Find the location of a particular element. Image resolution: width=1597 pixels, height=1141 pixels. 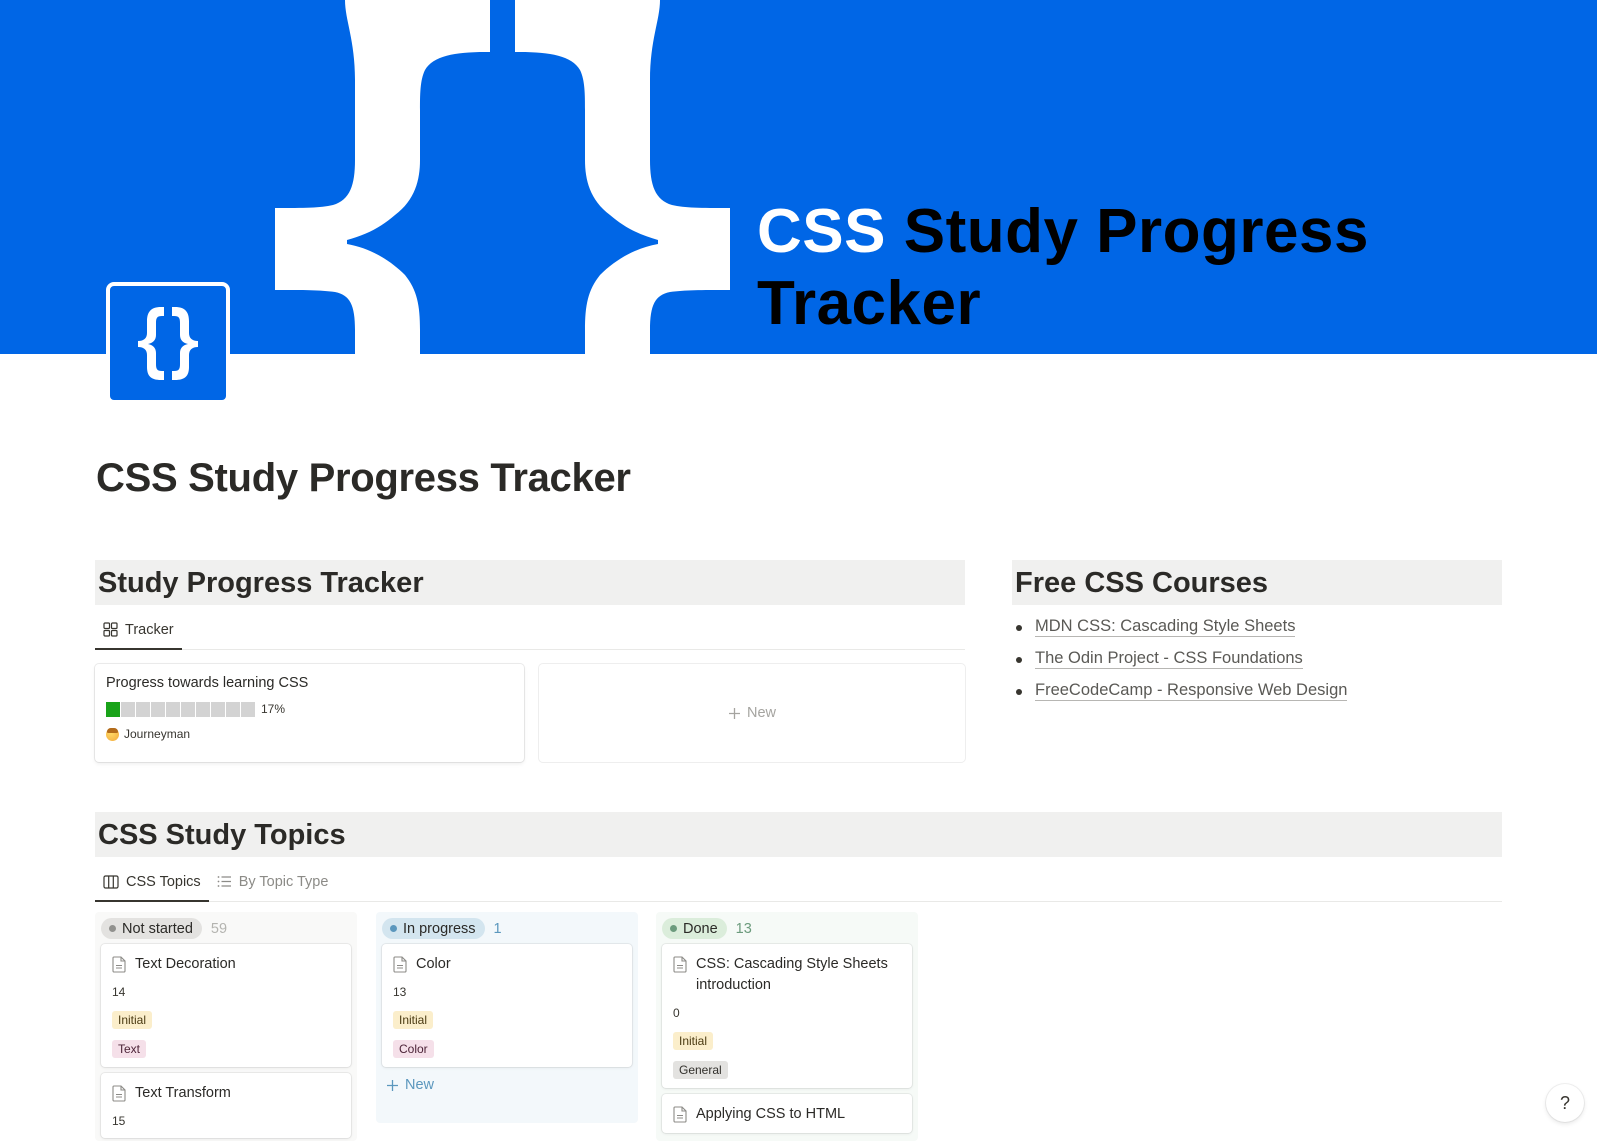

course-list-item: MDN CSS: Cascading Style Sheets is located at coordinates (1181, 627).